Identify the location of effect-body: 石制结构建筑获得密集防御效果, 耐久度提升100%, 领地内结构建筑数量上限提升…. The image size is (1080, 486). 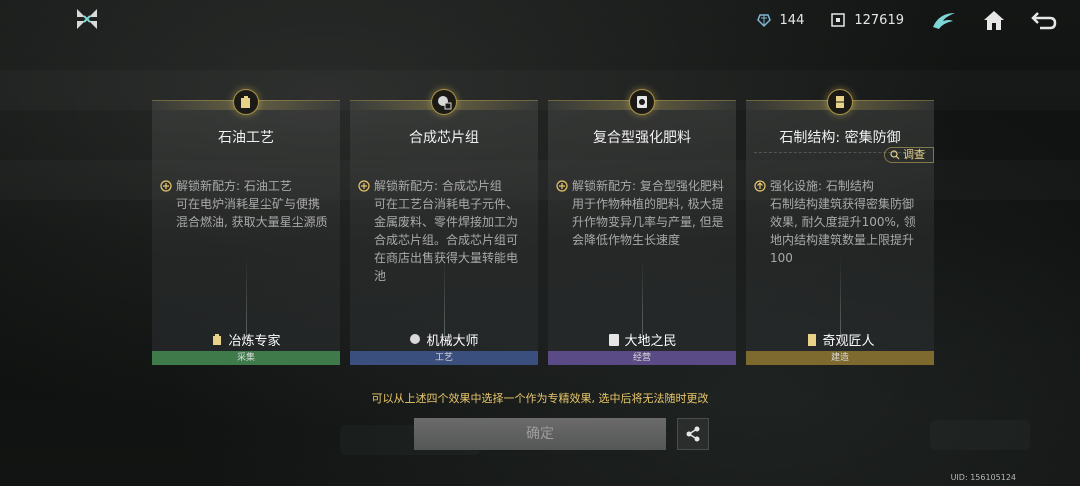
(843, 231).